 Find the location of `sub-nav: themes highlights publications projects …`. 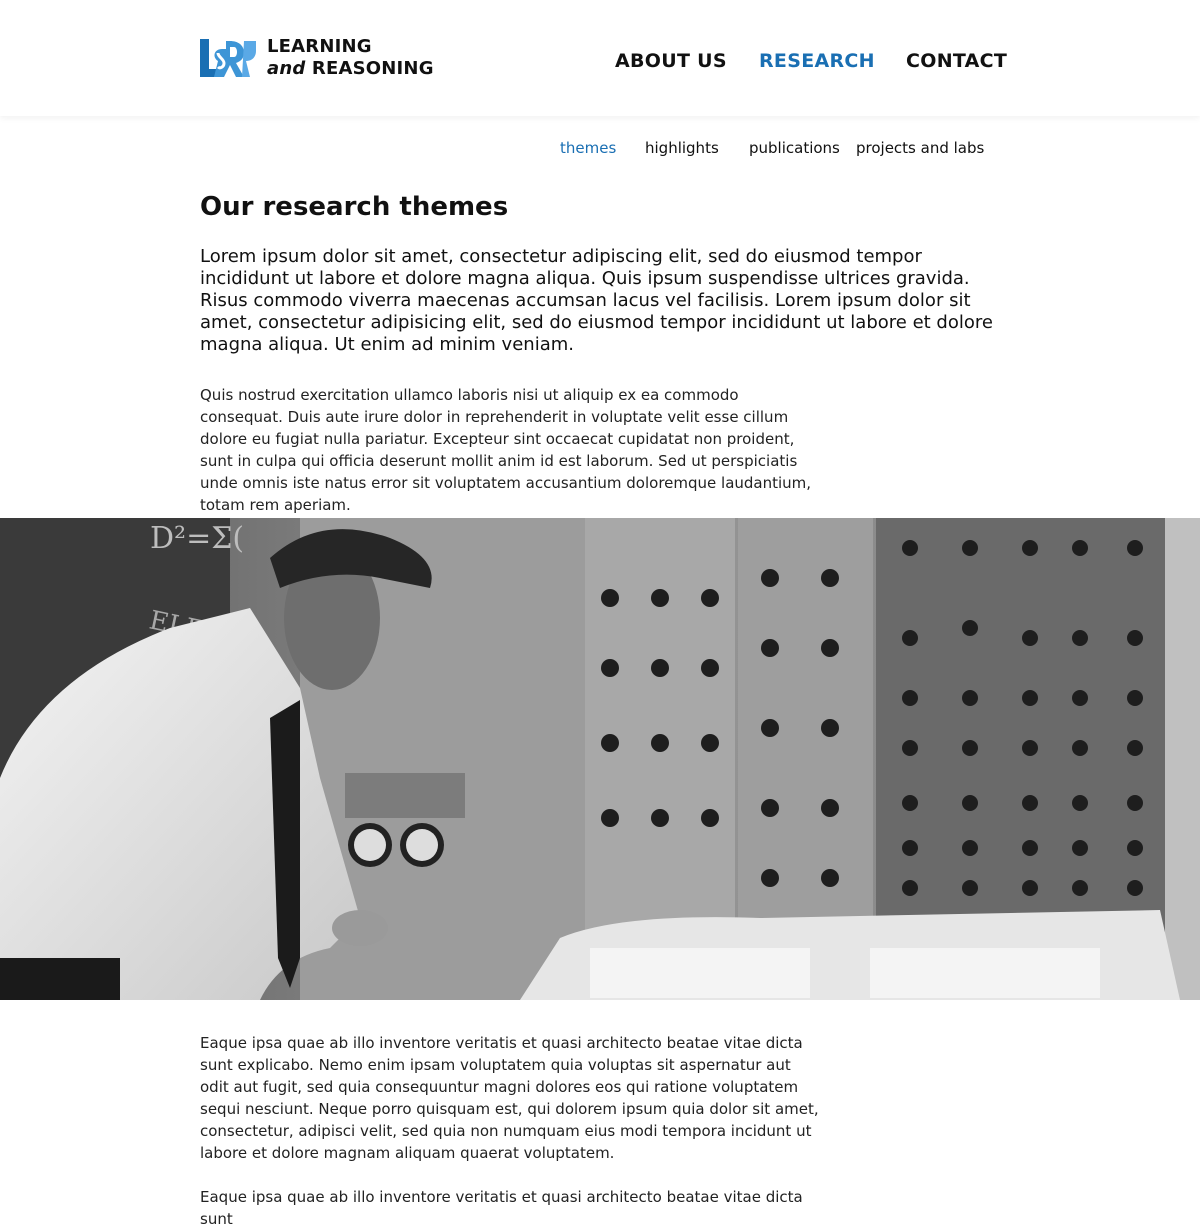

sub-nav: themes highlights publications projects … is located at coordinates (600, 148).